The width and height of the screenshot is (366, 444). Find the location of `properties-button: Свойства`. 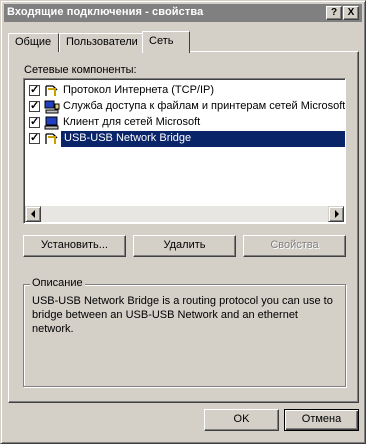

properties-button: Свойства is located at coordinates (294, 246).